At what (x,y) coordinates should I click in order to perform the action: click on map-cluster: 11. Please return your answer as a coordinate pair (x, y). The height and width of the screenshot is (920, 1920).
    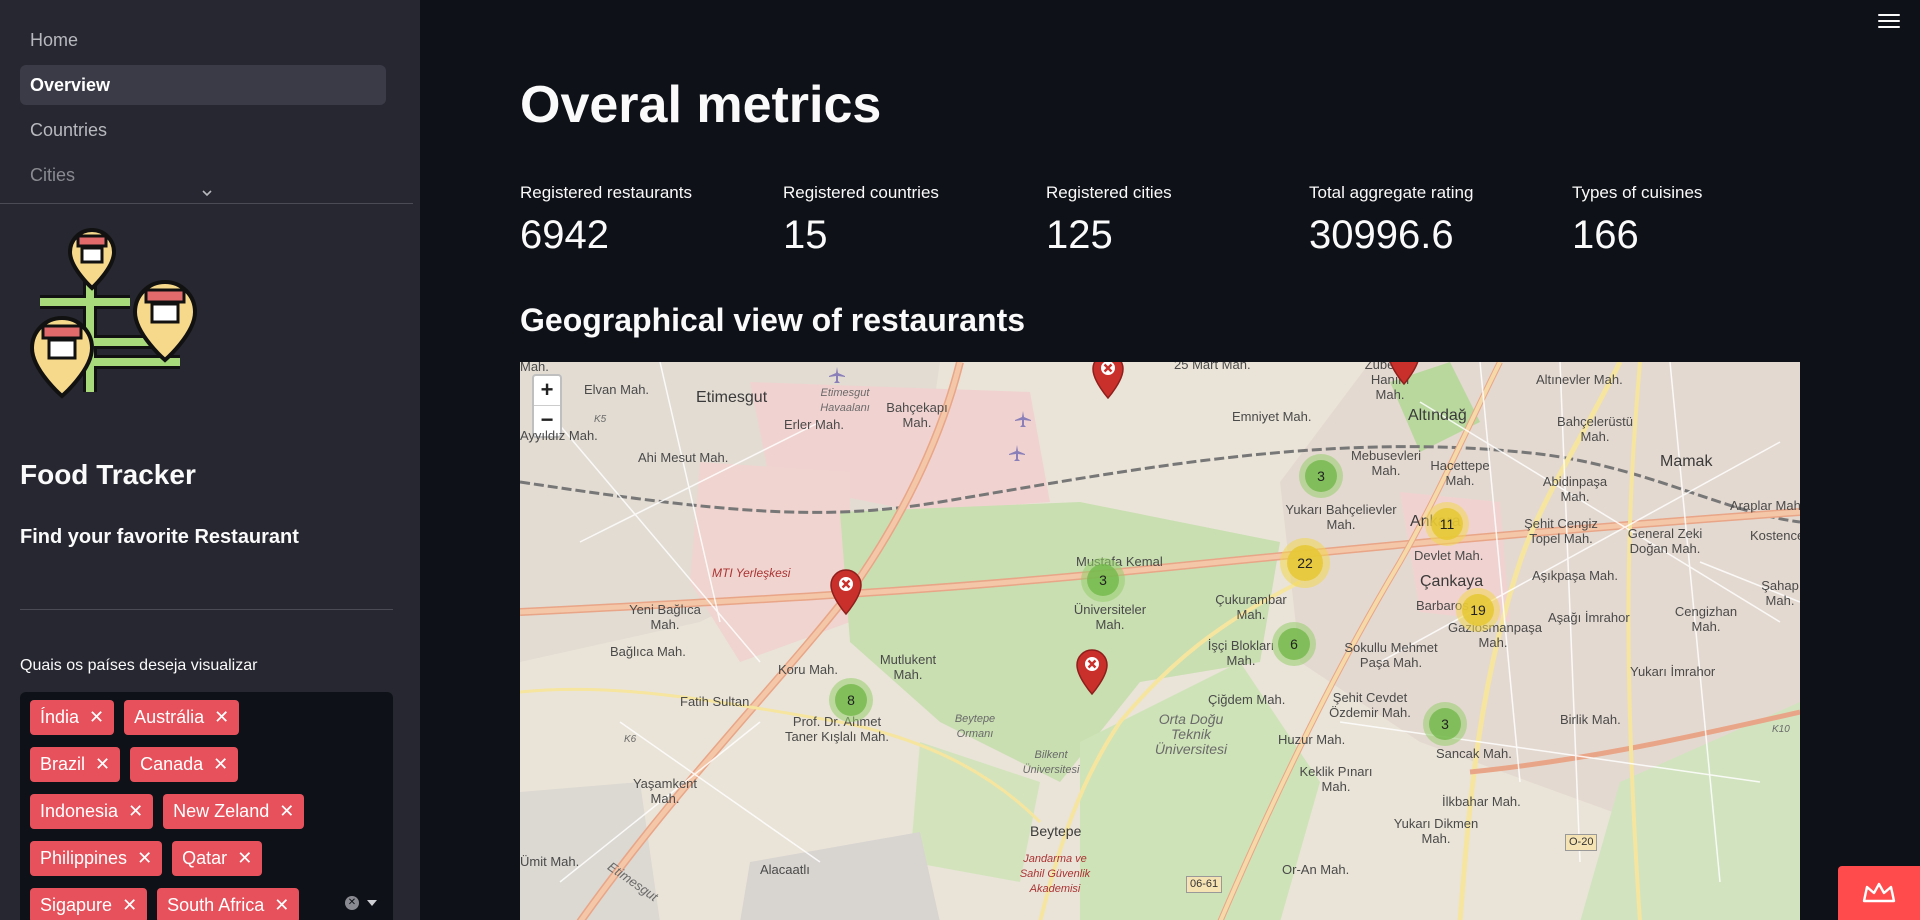
    Looking at the image, I should click on (1447, 524).